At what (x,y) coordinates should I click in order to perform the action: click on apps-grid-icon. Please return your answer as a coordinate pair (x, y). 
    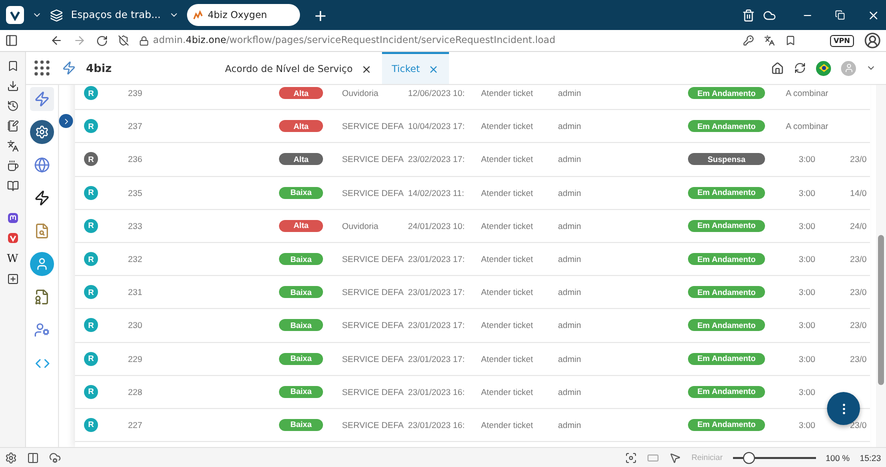
    Looking at the image, I should click on (42, 68).